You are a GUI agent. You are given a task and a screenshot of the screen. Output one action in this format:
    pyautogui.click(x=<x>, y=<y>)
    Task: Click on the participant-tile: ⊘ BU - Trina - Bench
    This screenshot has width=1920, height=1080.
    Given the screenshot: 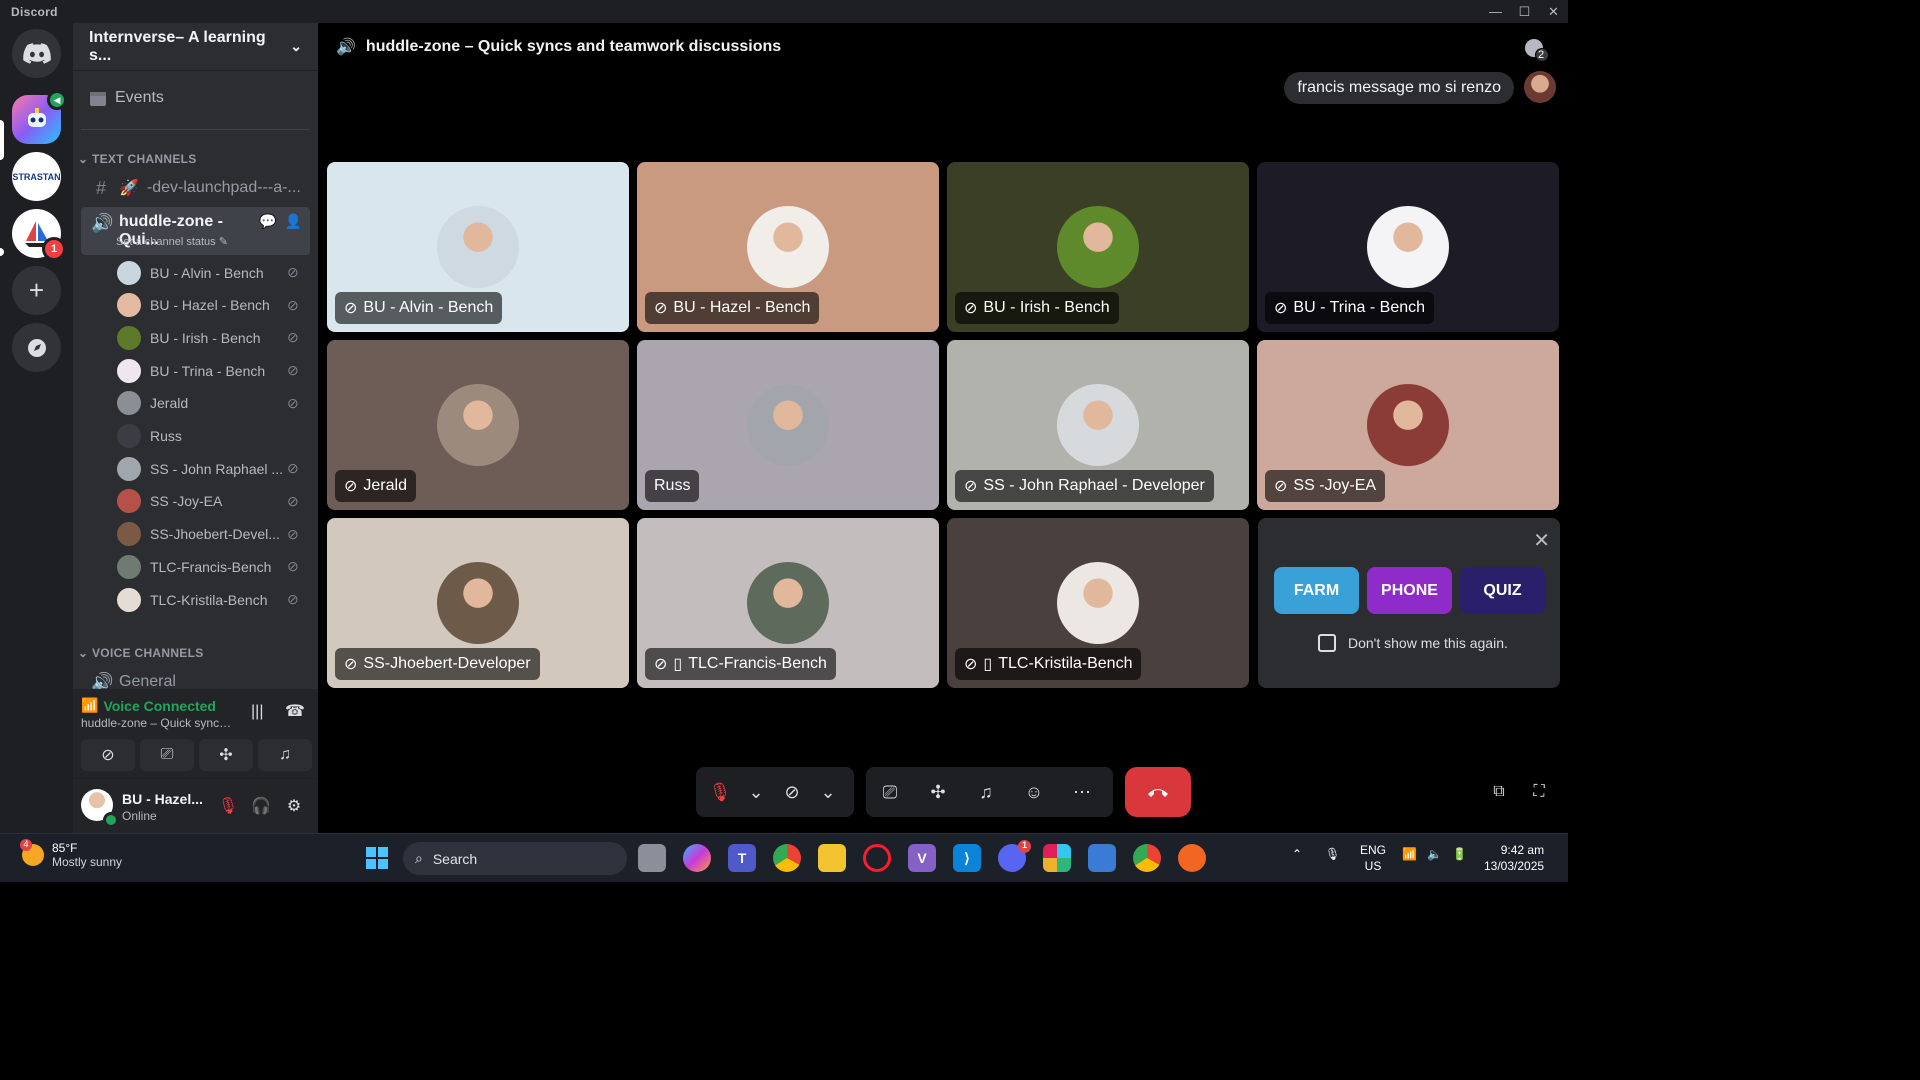 What is the action you would take?
    pyautogui.click(x=1408, y=247)
    